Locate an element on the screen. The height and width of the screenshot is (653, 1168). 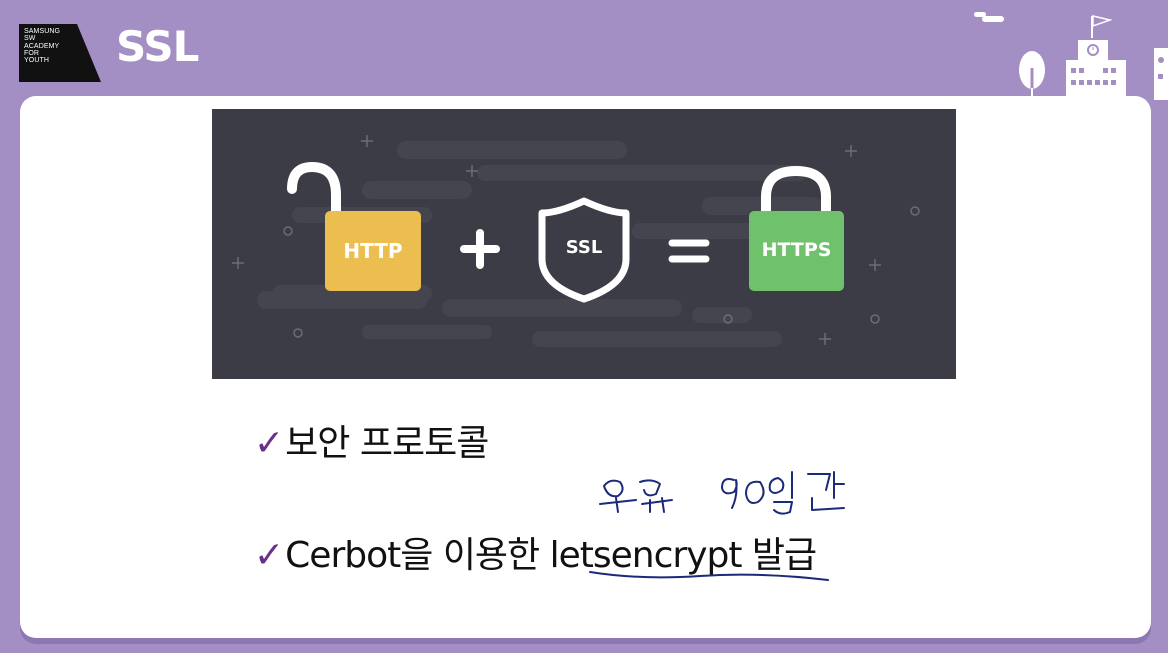
samsung-sw-academy-logo: SAMSUNG SW ACADEMY FOR YOUTH is located at coordinates (60, 53).